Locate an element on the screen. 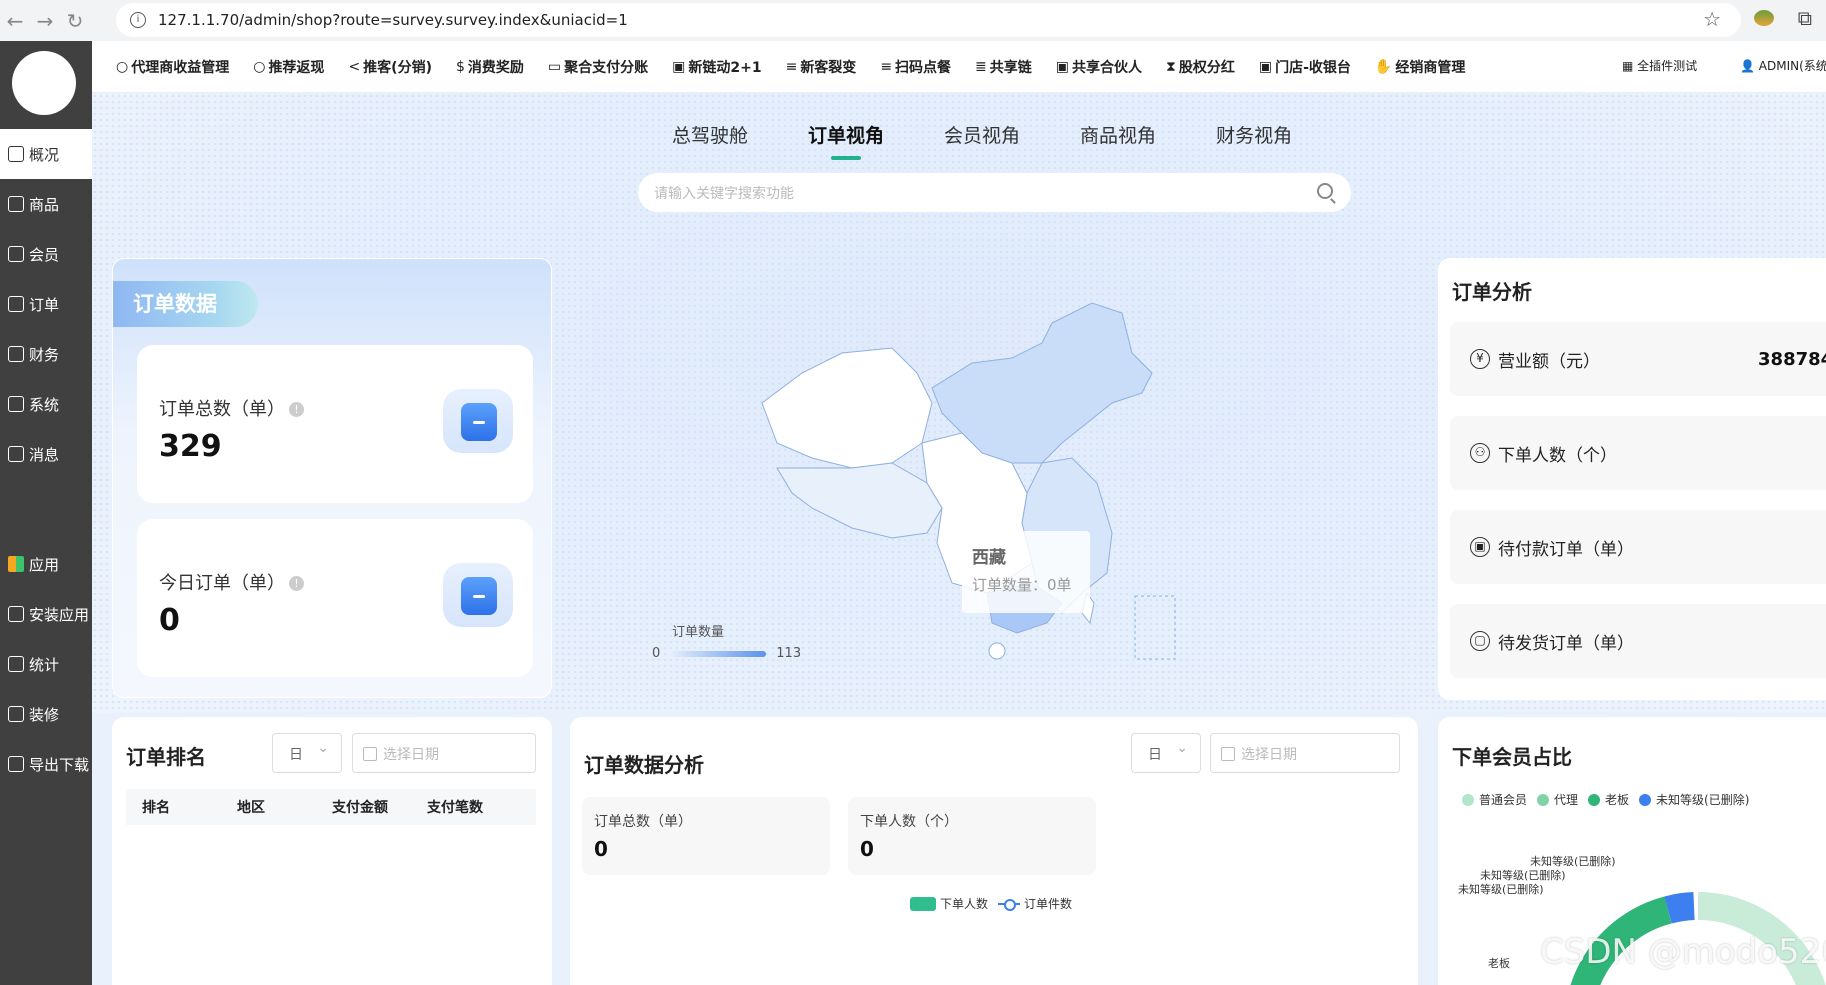 This screenshot has width=1826, height=985. sidebar-item-label: 财务 is located at coordinates (44, 354).